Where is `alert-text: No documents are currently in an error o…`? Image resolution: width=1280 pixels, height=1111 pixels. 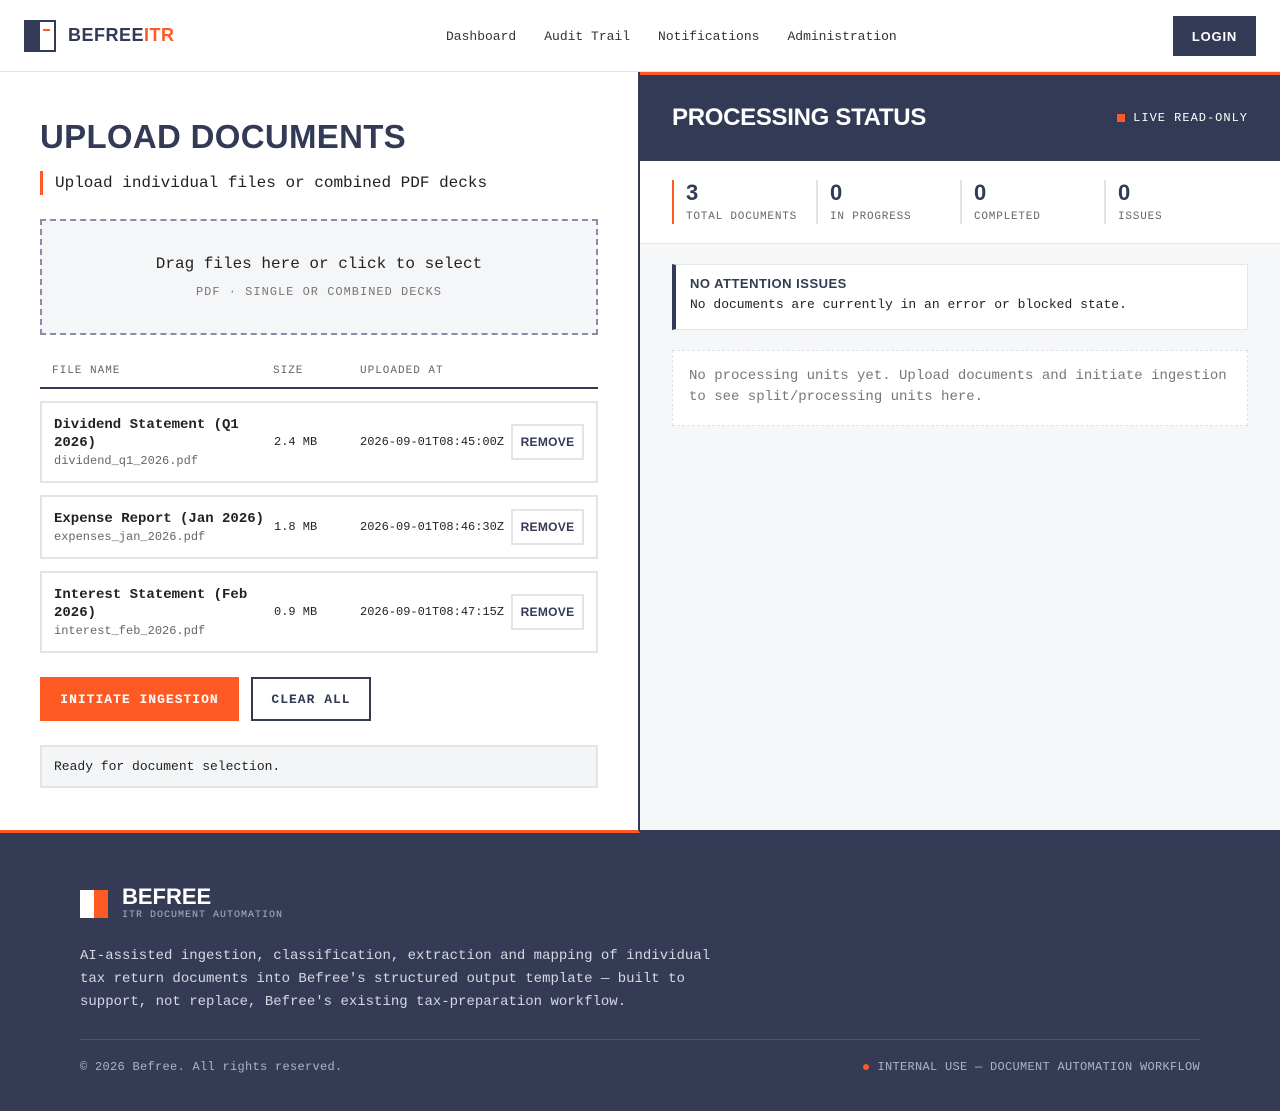 alert-text: No documents are currently in an error o… is located at coordinates (908, 304).